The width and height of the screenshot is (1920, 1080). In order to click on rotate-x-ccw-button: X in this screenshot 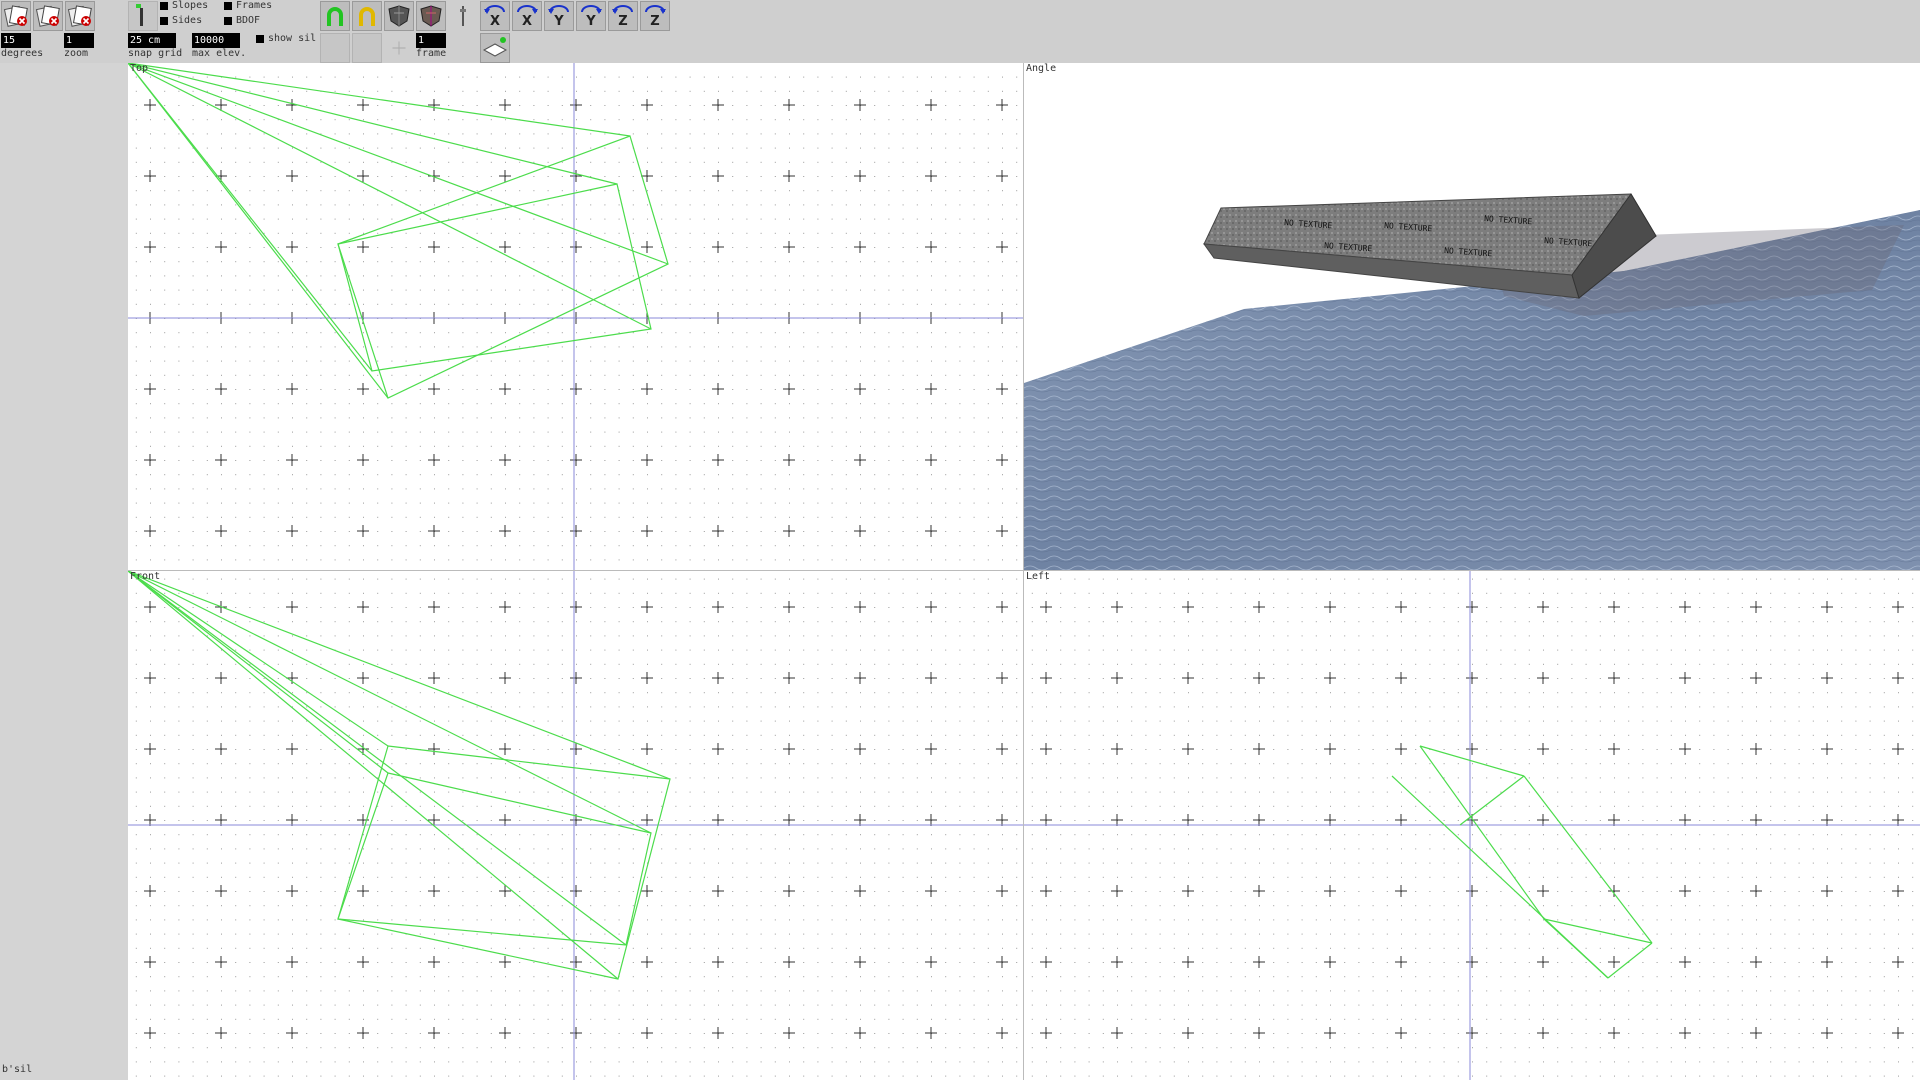, I will do `click(495, 16)`.